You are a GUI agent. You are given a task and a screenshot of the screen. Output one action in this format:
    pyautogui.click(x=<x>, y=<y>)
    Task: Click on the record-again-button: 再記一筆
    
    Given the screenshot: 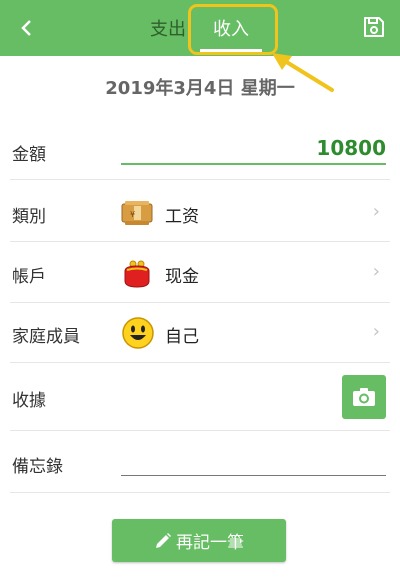 What is the action you would take?
    pyautogui.click(x=199, y=540)
    